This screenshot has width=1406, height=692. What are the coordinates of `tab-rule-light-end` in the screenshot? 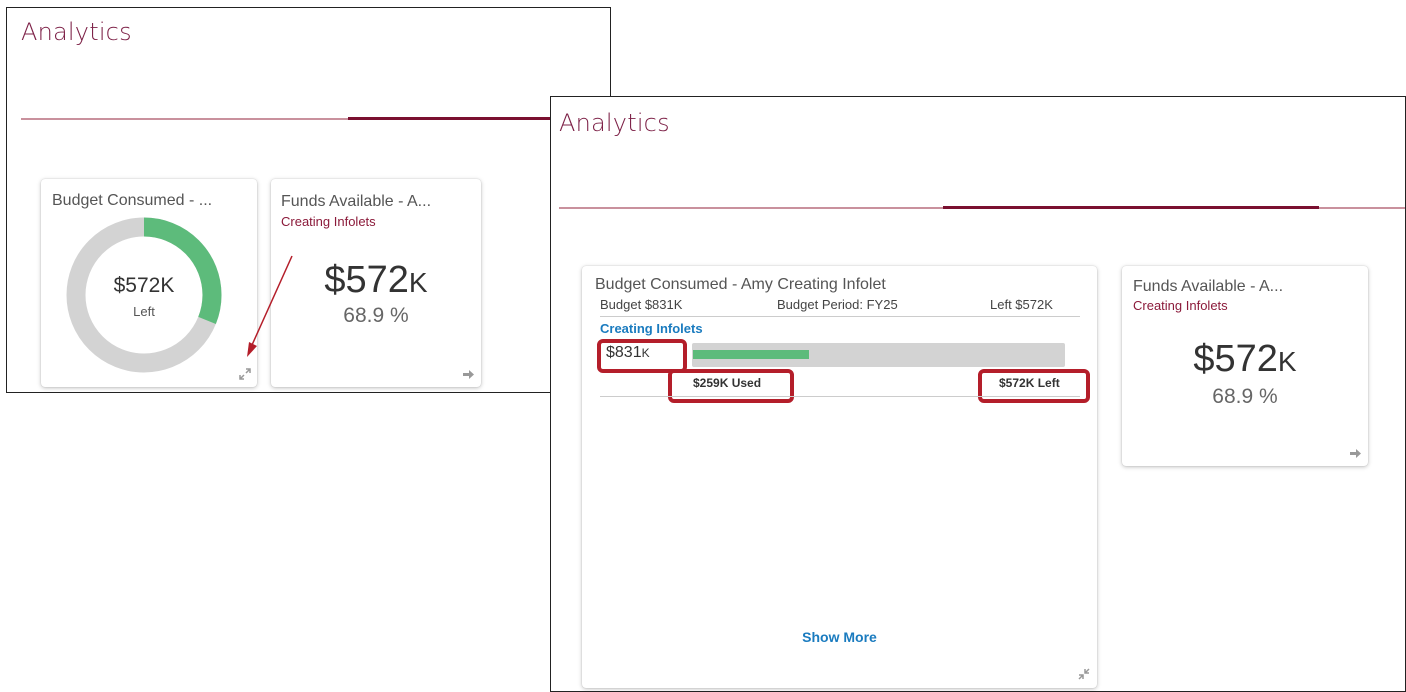 It's located at (1362, 208).